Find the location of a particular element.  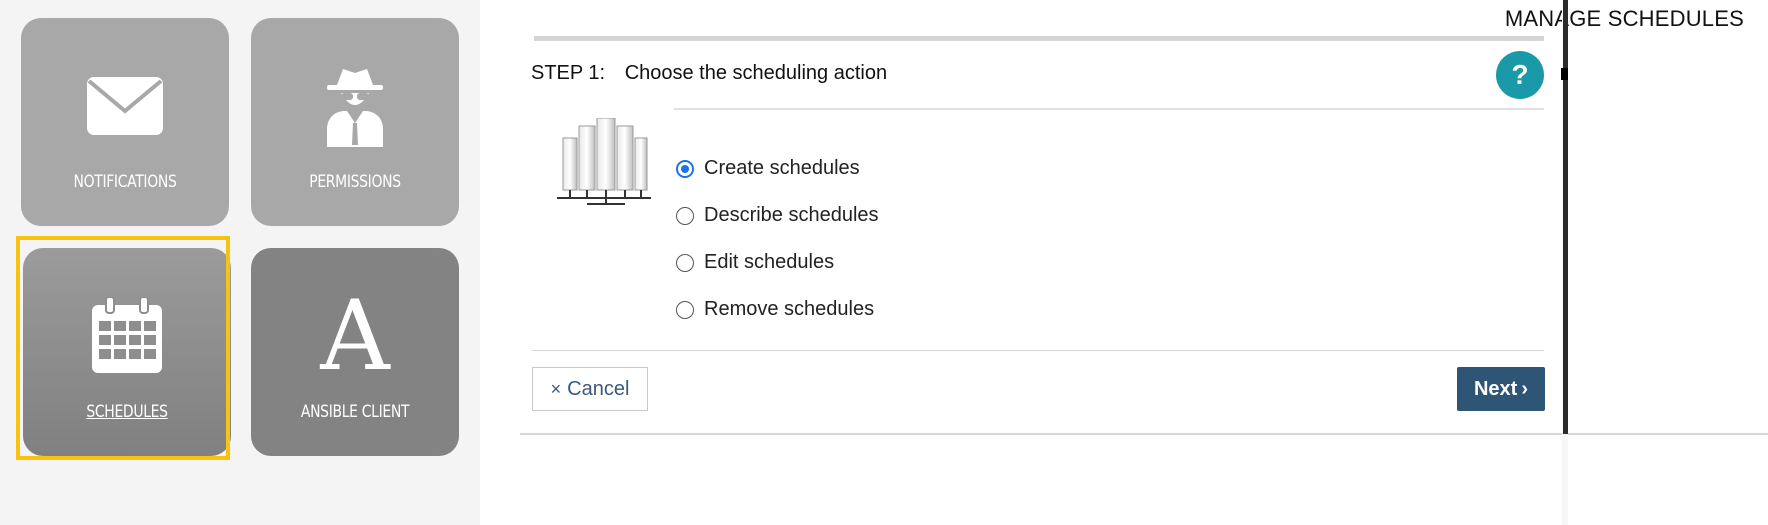

next-label: Next is located at coordinates (1495, 388).